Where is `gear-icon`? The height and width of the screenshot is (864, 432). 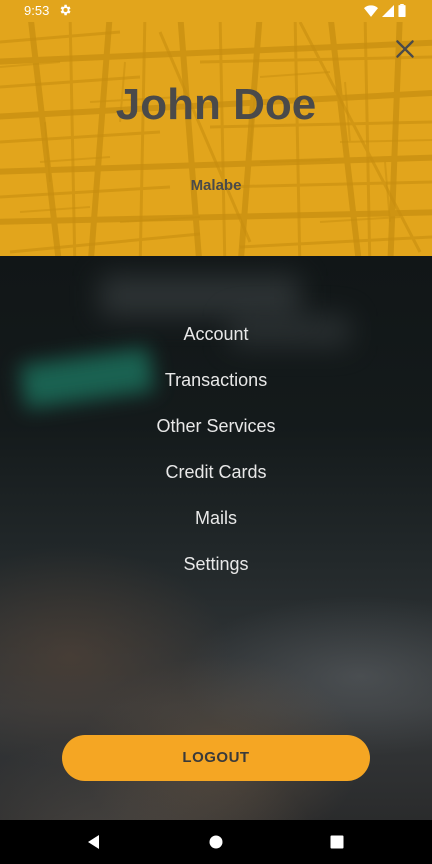 gear-icon is located at coordinates (65, 10).